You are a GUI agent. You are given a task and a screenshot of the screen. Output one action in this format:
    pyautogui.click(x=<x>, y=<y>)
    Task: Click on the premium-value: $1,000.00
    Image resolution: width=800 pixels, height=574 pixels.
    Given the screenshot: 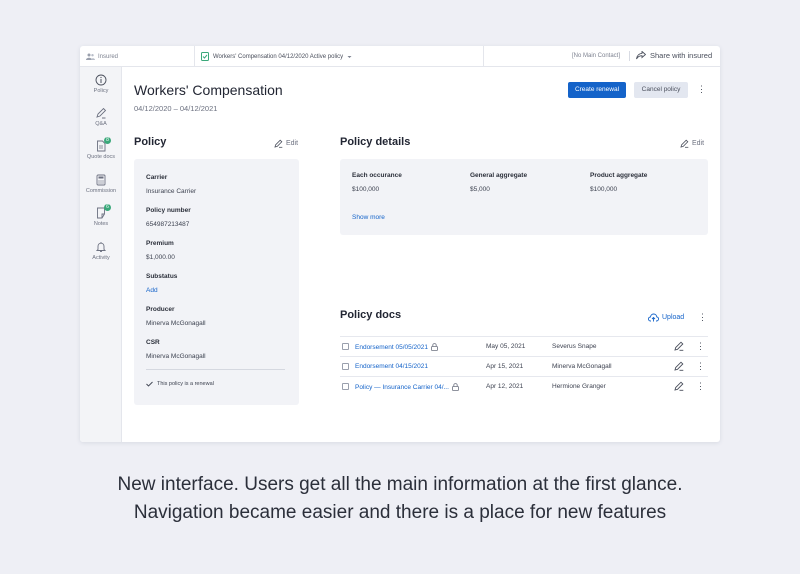 What is the action you would take?
    pyautogui.click(x=160, y=257)
    